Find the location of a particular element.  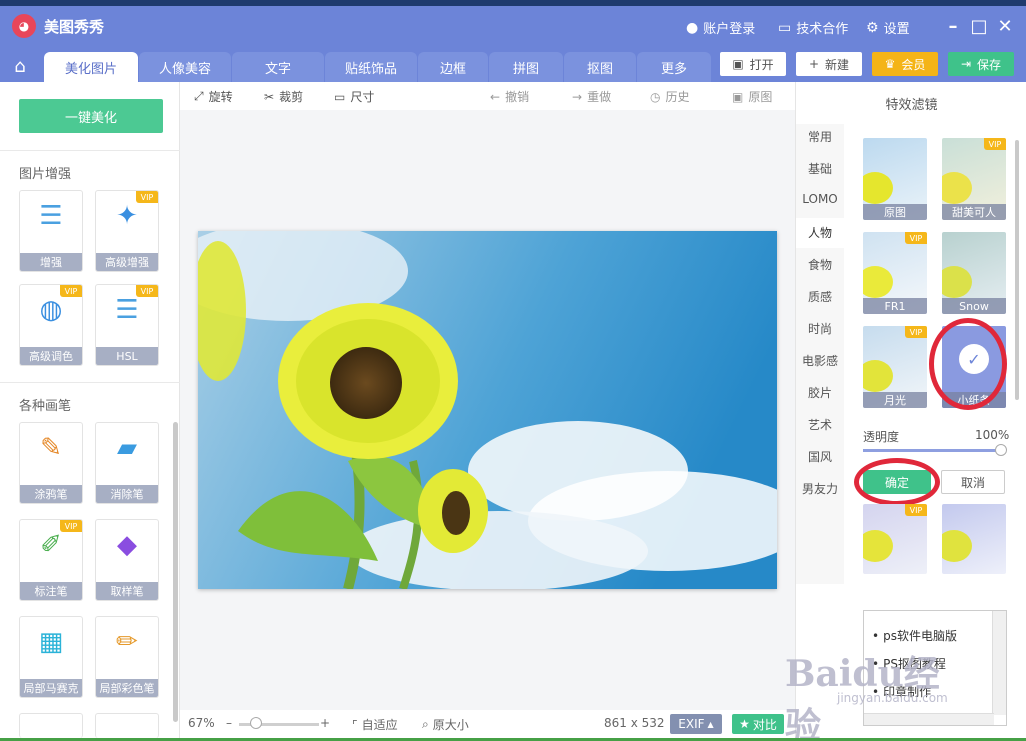

export-icon: ⇥ is located at coordinates (966, 64).